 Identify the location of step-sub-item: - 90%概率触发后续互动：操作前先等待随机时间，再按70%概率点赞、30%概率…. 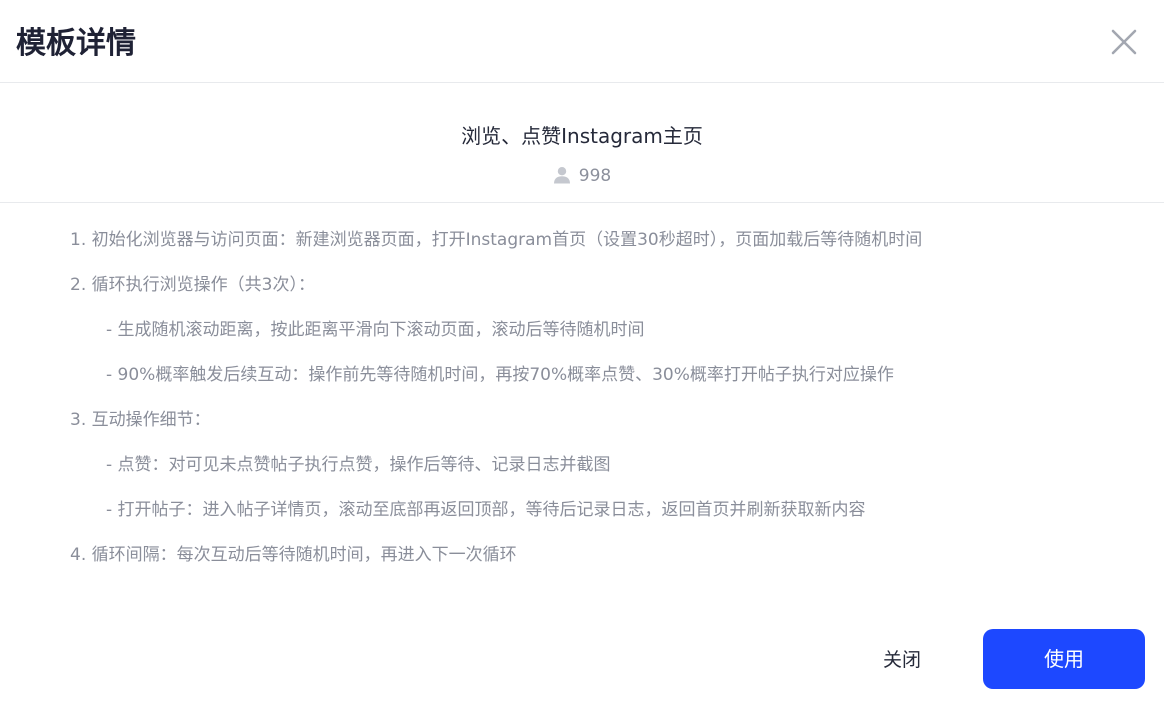
(500, 375).